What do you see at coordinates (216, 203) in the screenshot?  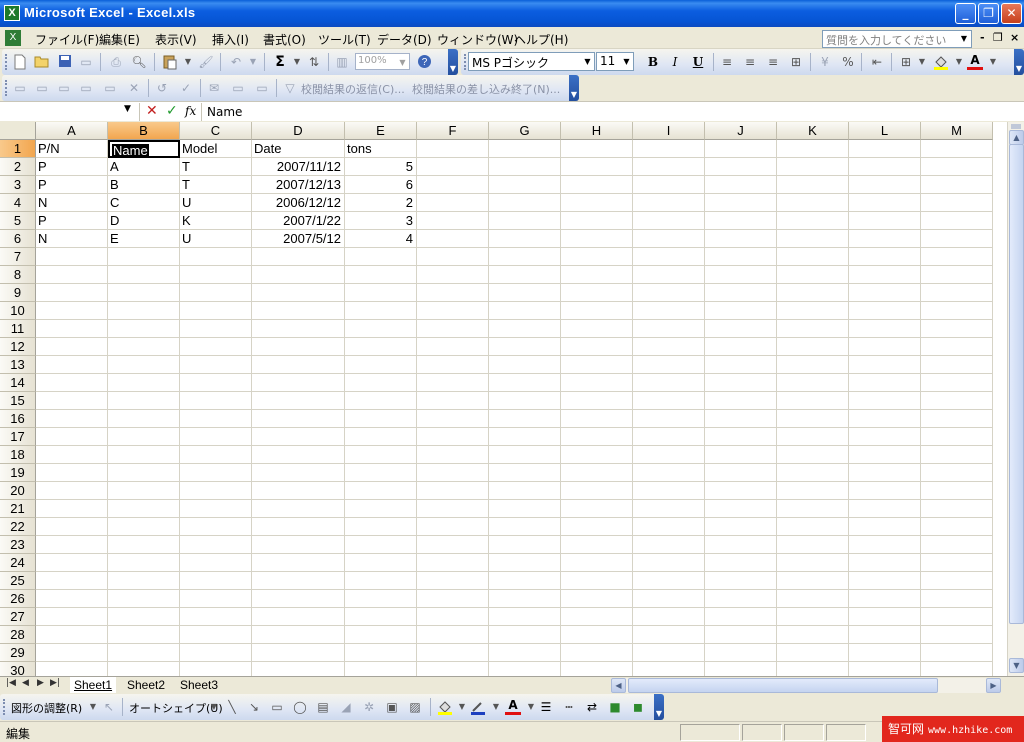 I see `cell-c4: U` at bounding box center [216, 203].